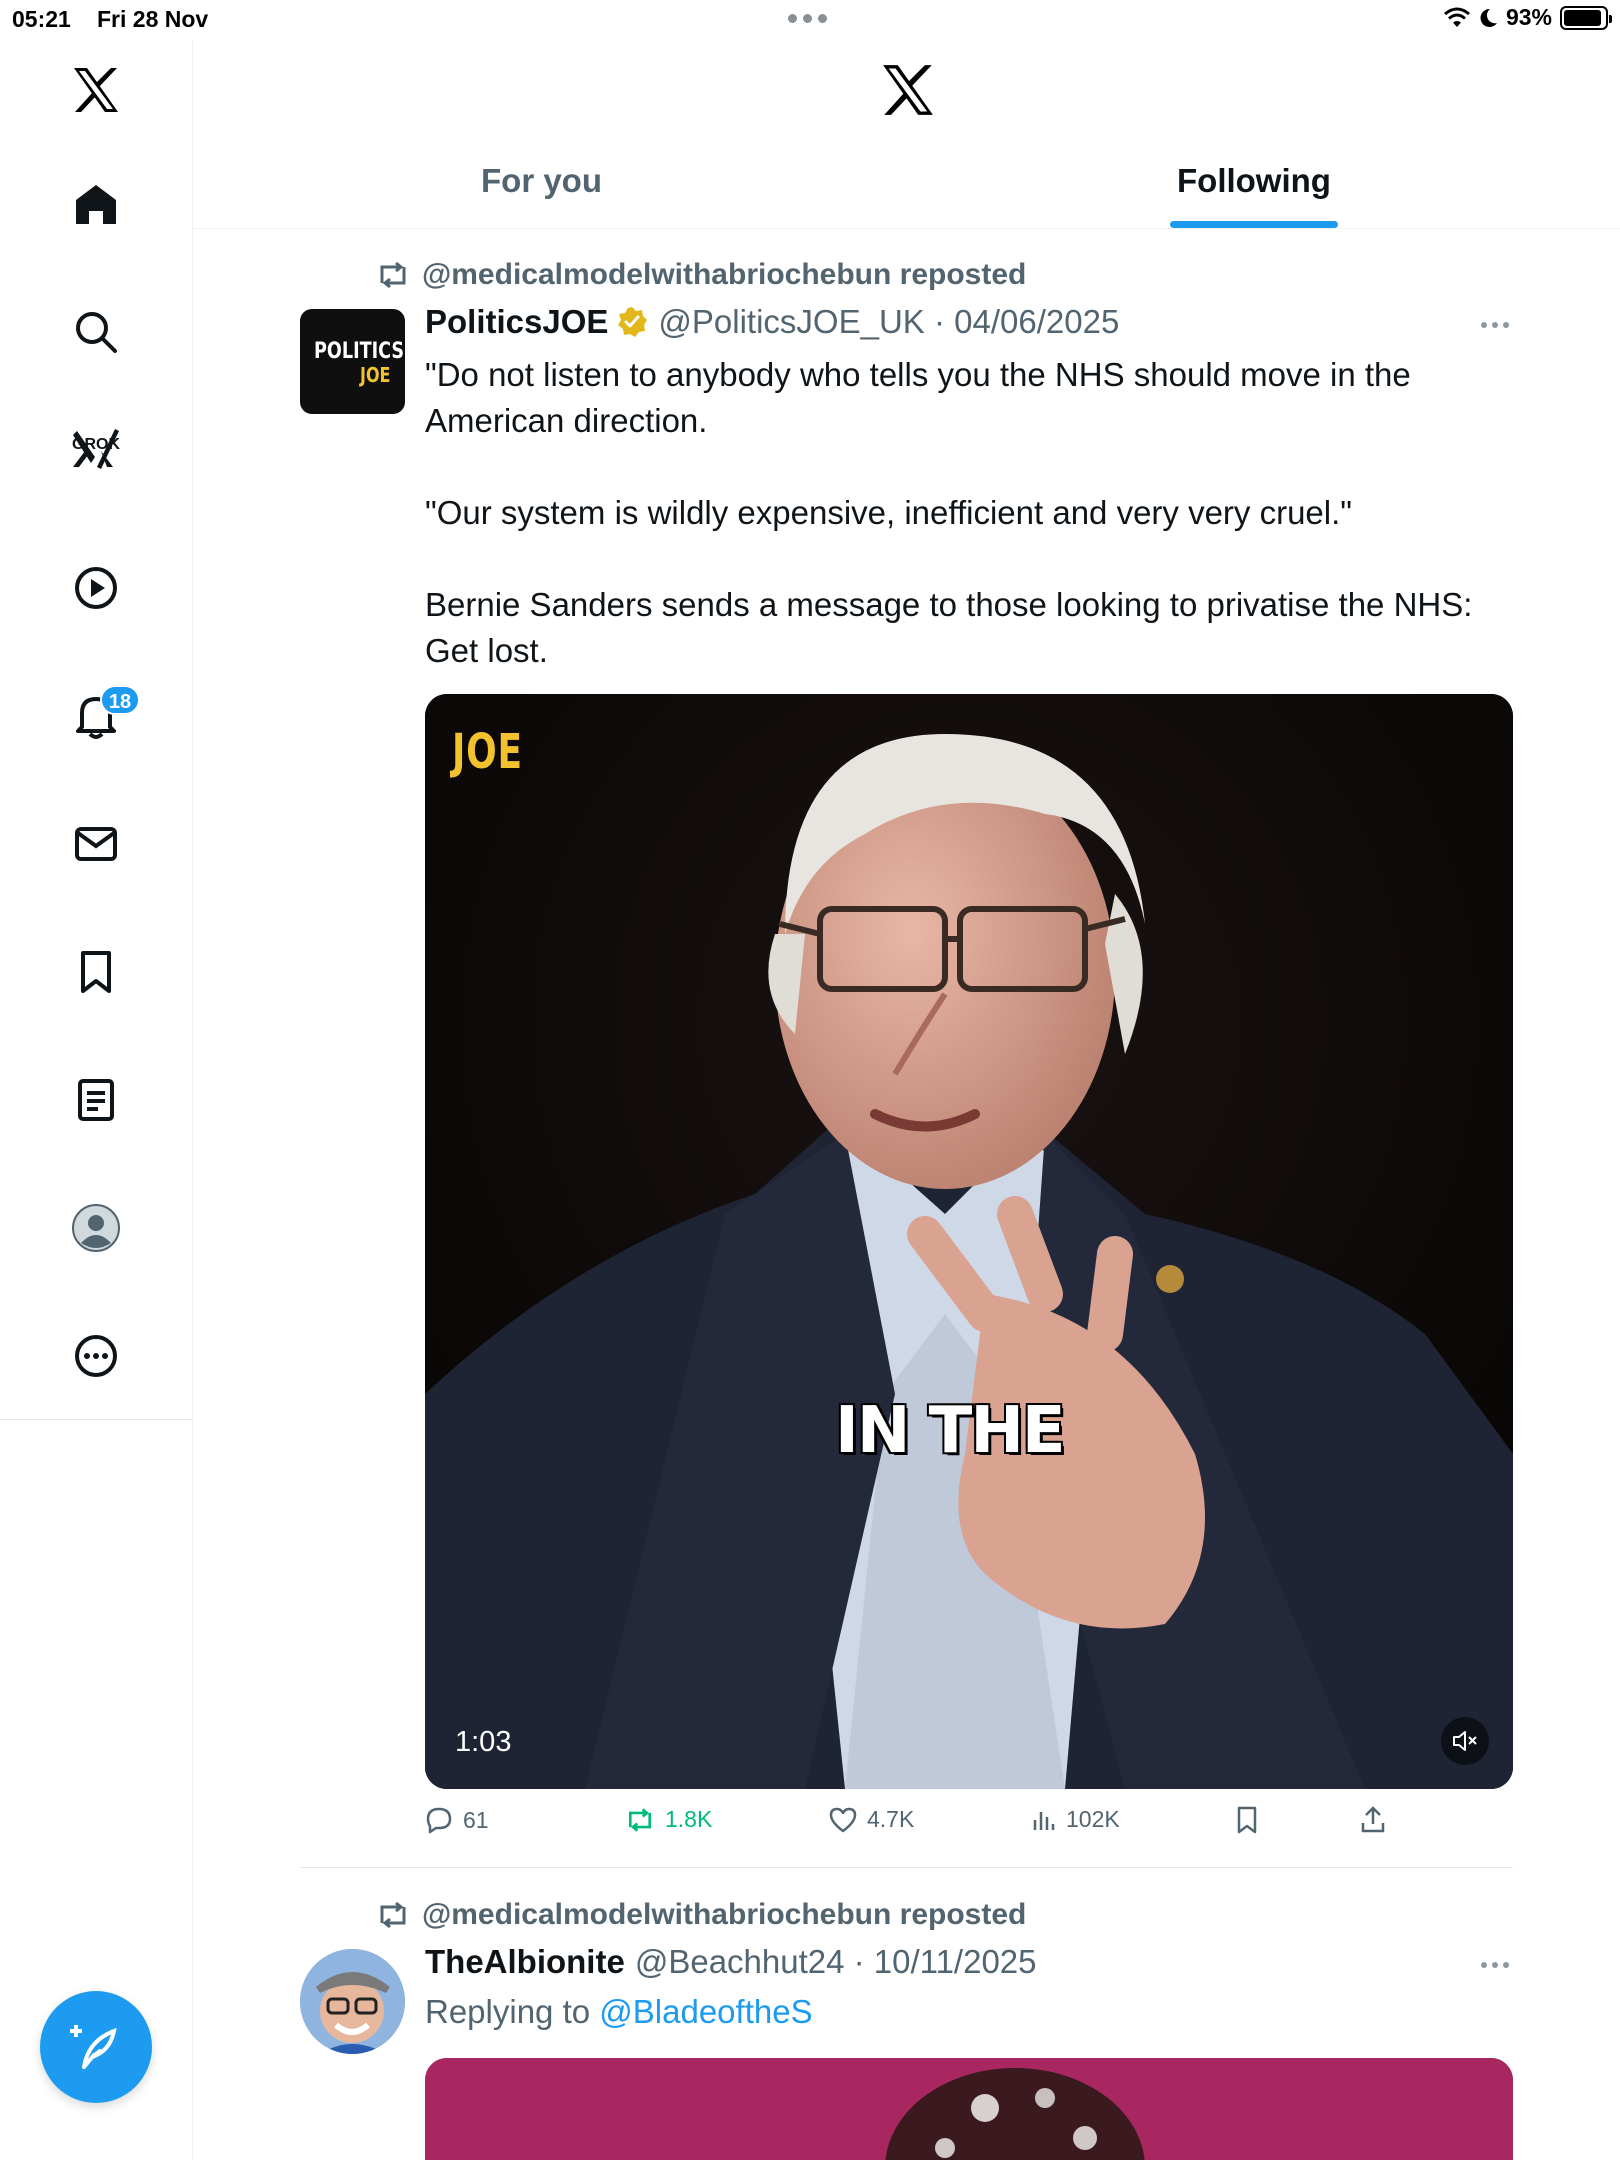 Image resolution: width=1620 pixels, height=2160 pixels. Describe the element at coordinates (508, 2011) in the screenshot. I see `replying-to-prefix: Replying to` at that location.